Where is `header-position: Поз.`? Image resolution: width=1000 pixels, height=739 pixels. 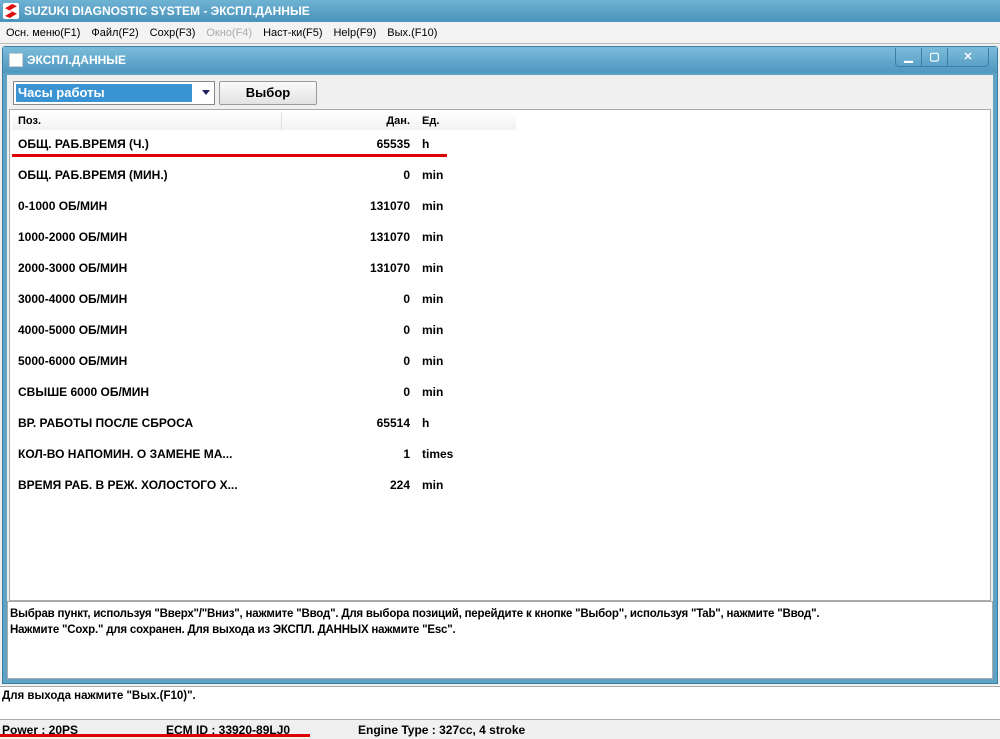 header-position: Поз. is located at coordinates (147, 121).